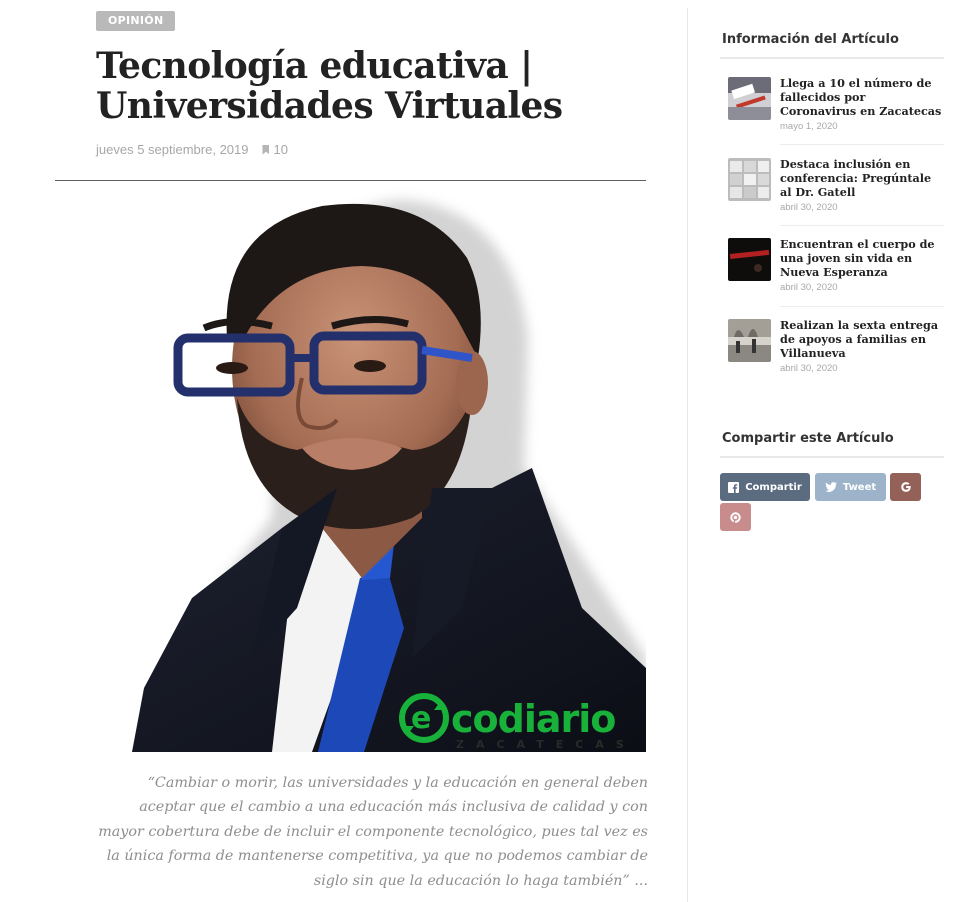  Describe the element at coordinates (830, 487) in the screenshot. I see `twitter-icon` at that location.